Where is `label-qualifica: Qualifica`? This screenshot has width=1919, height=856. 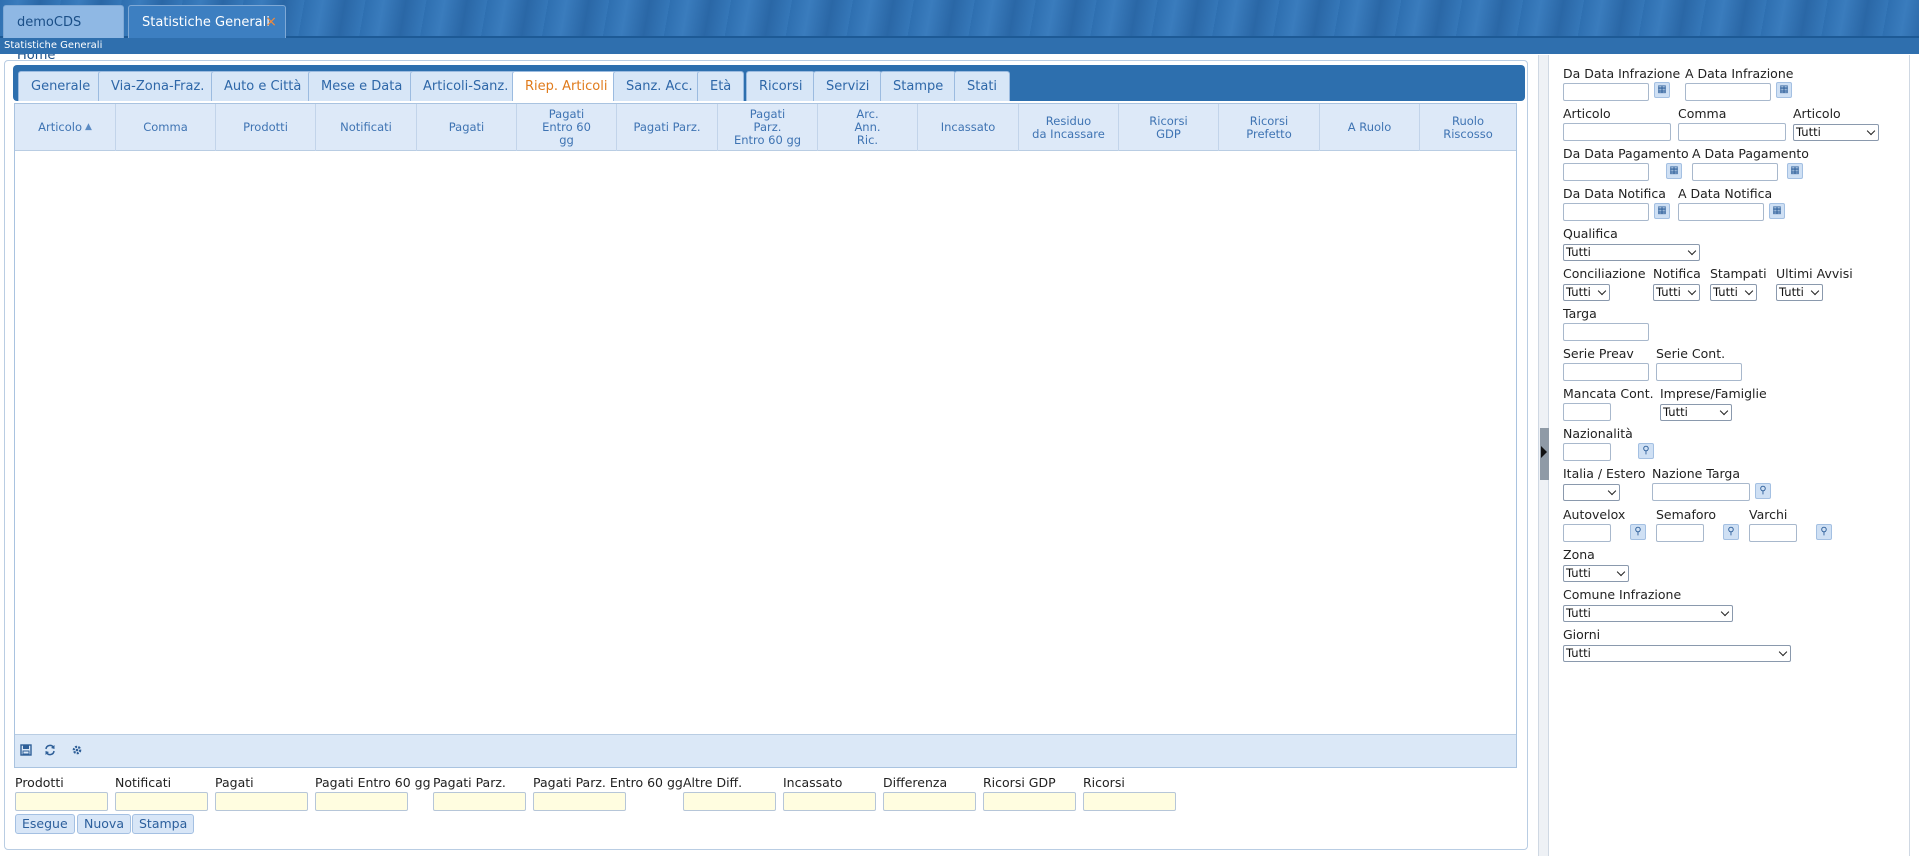
label-qualifica: Qualifica is located at coordinates (1590, 233).